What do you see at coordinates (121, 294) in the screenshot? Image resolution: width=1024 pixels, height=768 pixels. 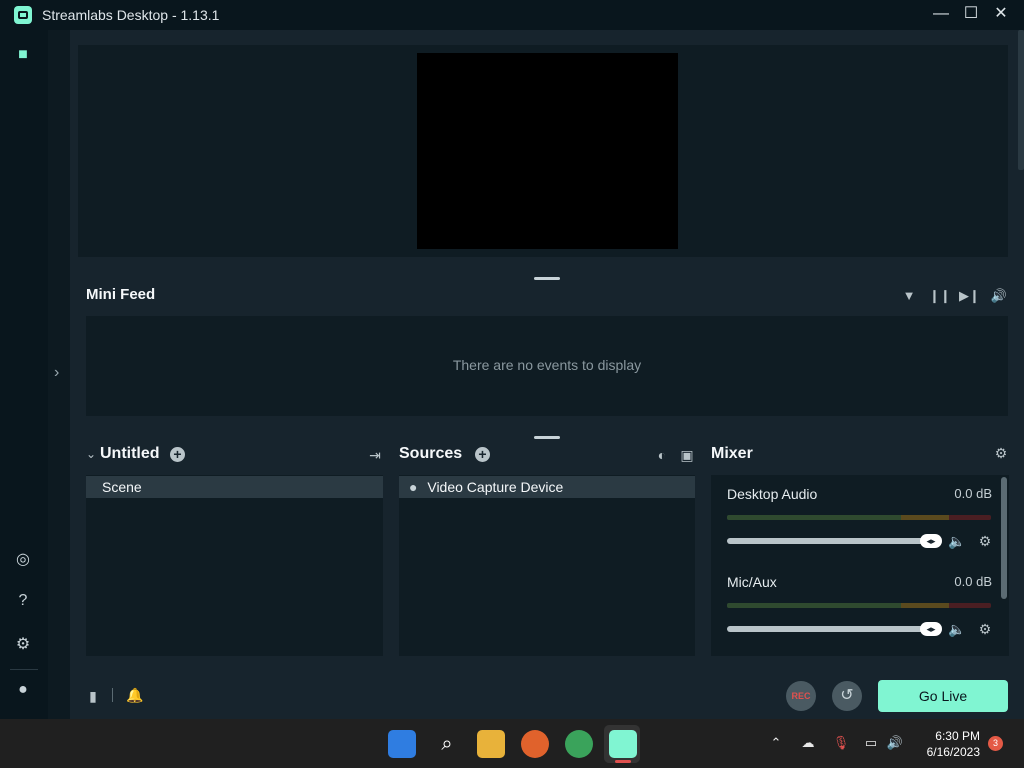 I see `minifeed-title: Mini Feed` at bounding box center [121, 294].